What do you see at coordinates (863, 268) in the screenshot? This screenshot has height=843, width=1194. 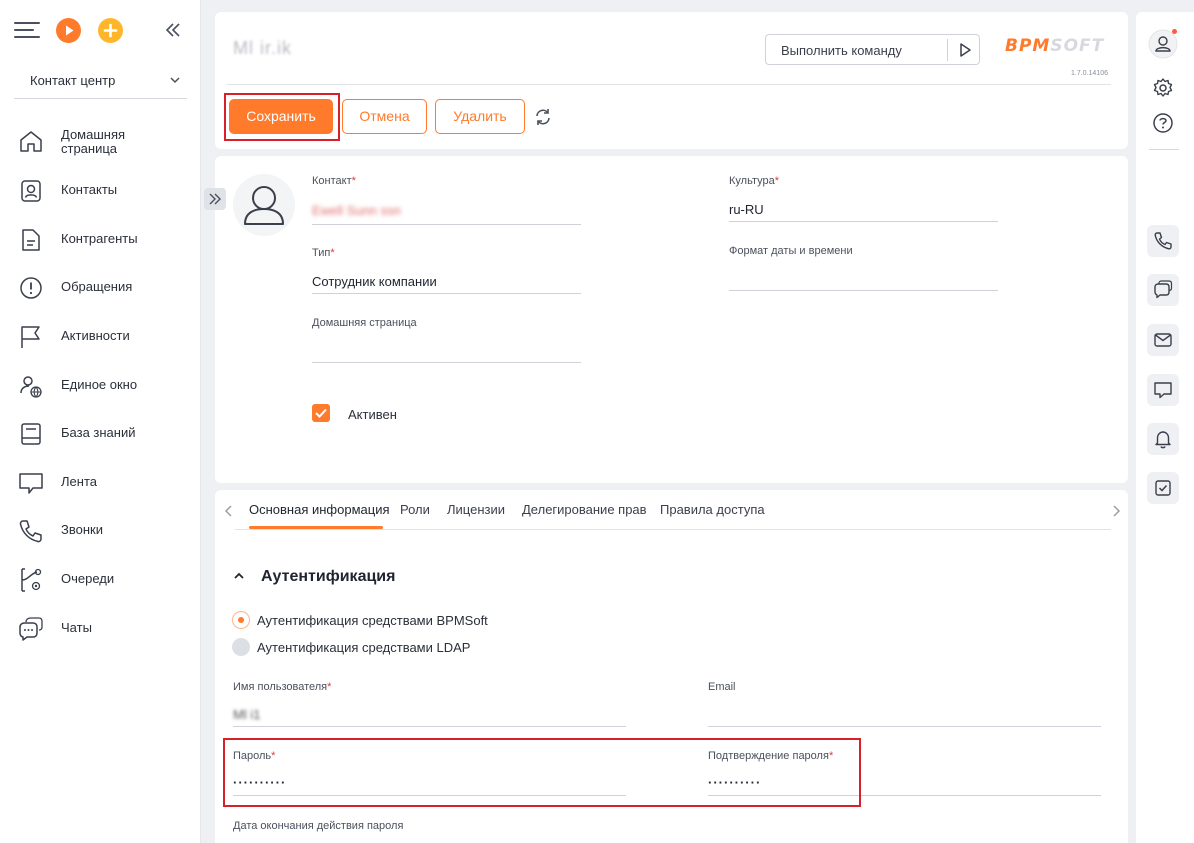 I see `datetime-format-field: Формат даты и времени` at bounding box center [863, 268].